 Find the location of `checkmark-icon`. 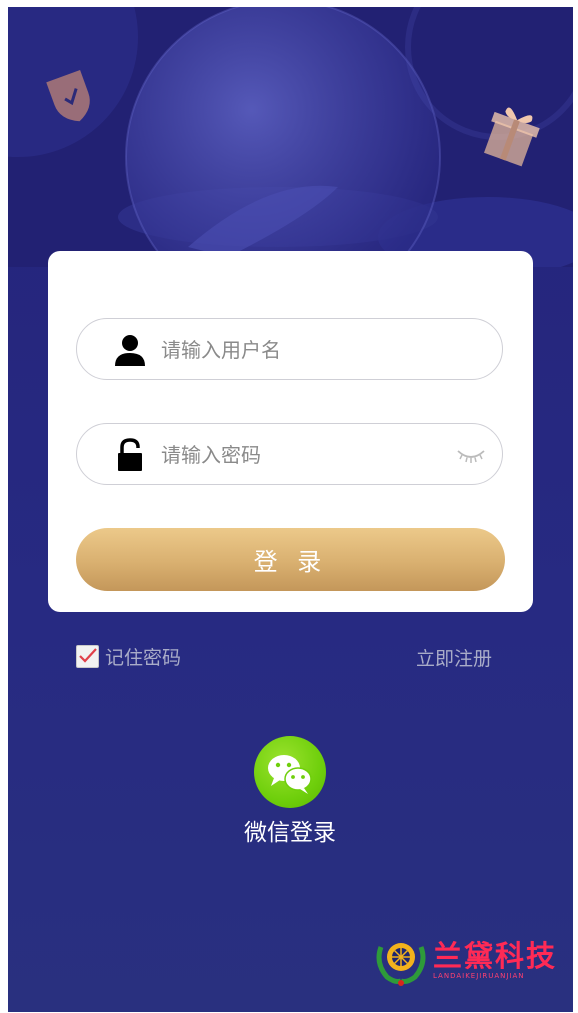

checkmark-icon is located at coordinates (88, 655).